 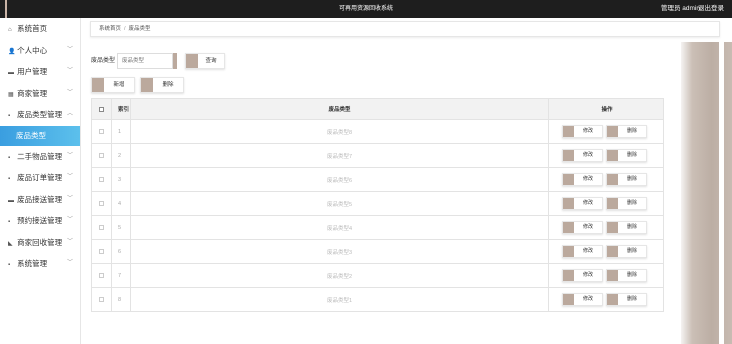 What do you see at coordinates (40, 115) in the screenshot?
I see `sidebar-item-waste-types: ▪ 废品类型管理 ︿` at bounding box center [40, 115].